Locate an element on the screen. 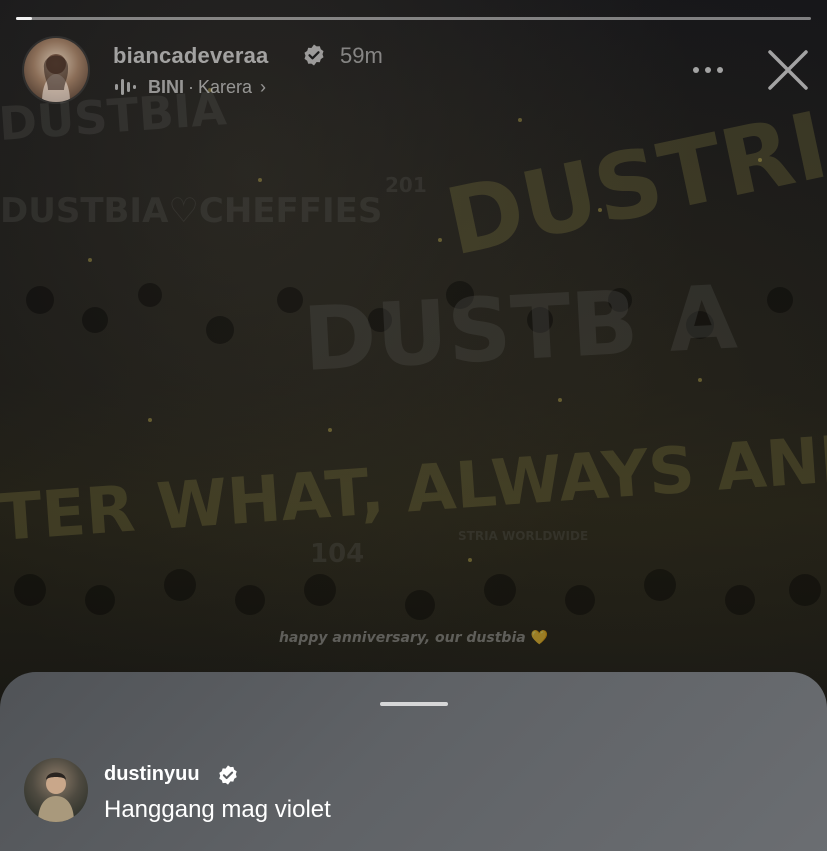 This screenshot has height=851, width=827. banner-text-center: DUSTB A is located at coordinates (520, 328).